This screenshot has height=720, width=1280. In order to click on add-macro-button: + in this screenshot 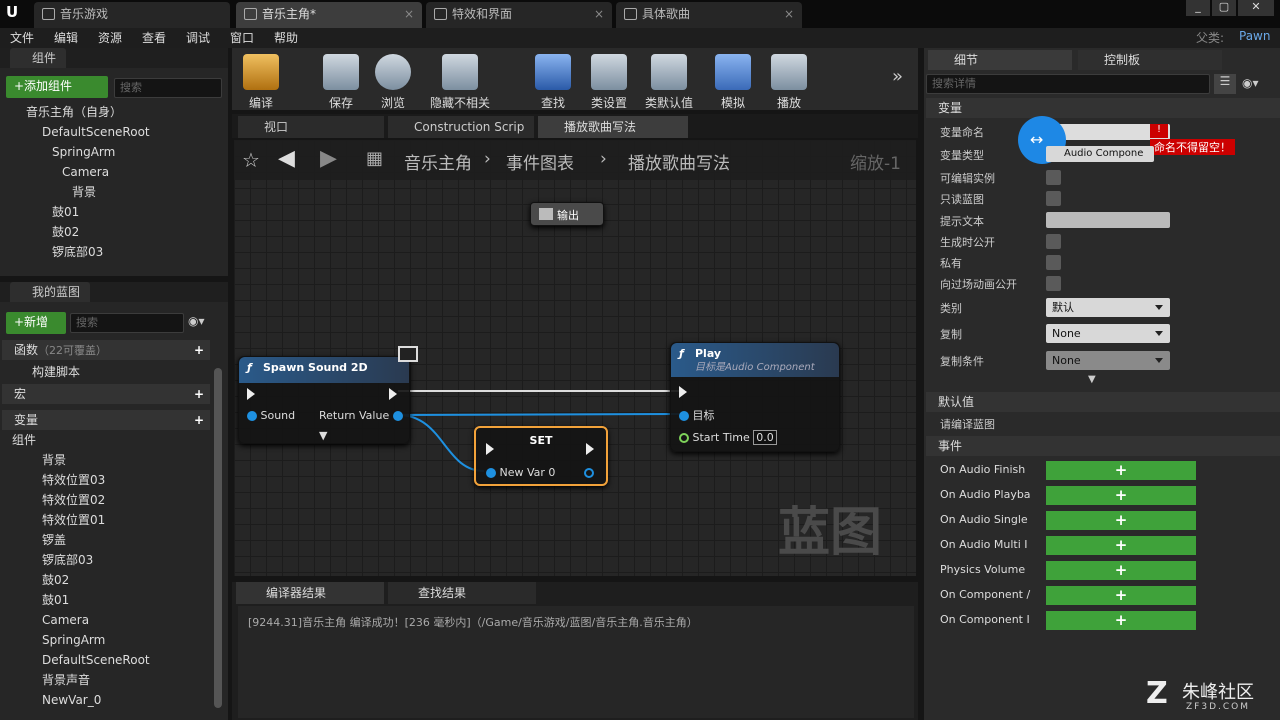, I will do `click(199, 394)`.